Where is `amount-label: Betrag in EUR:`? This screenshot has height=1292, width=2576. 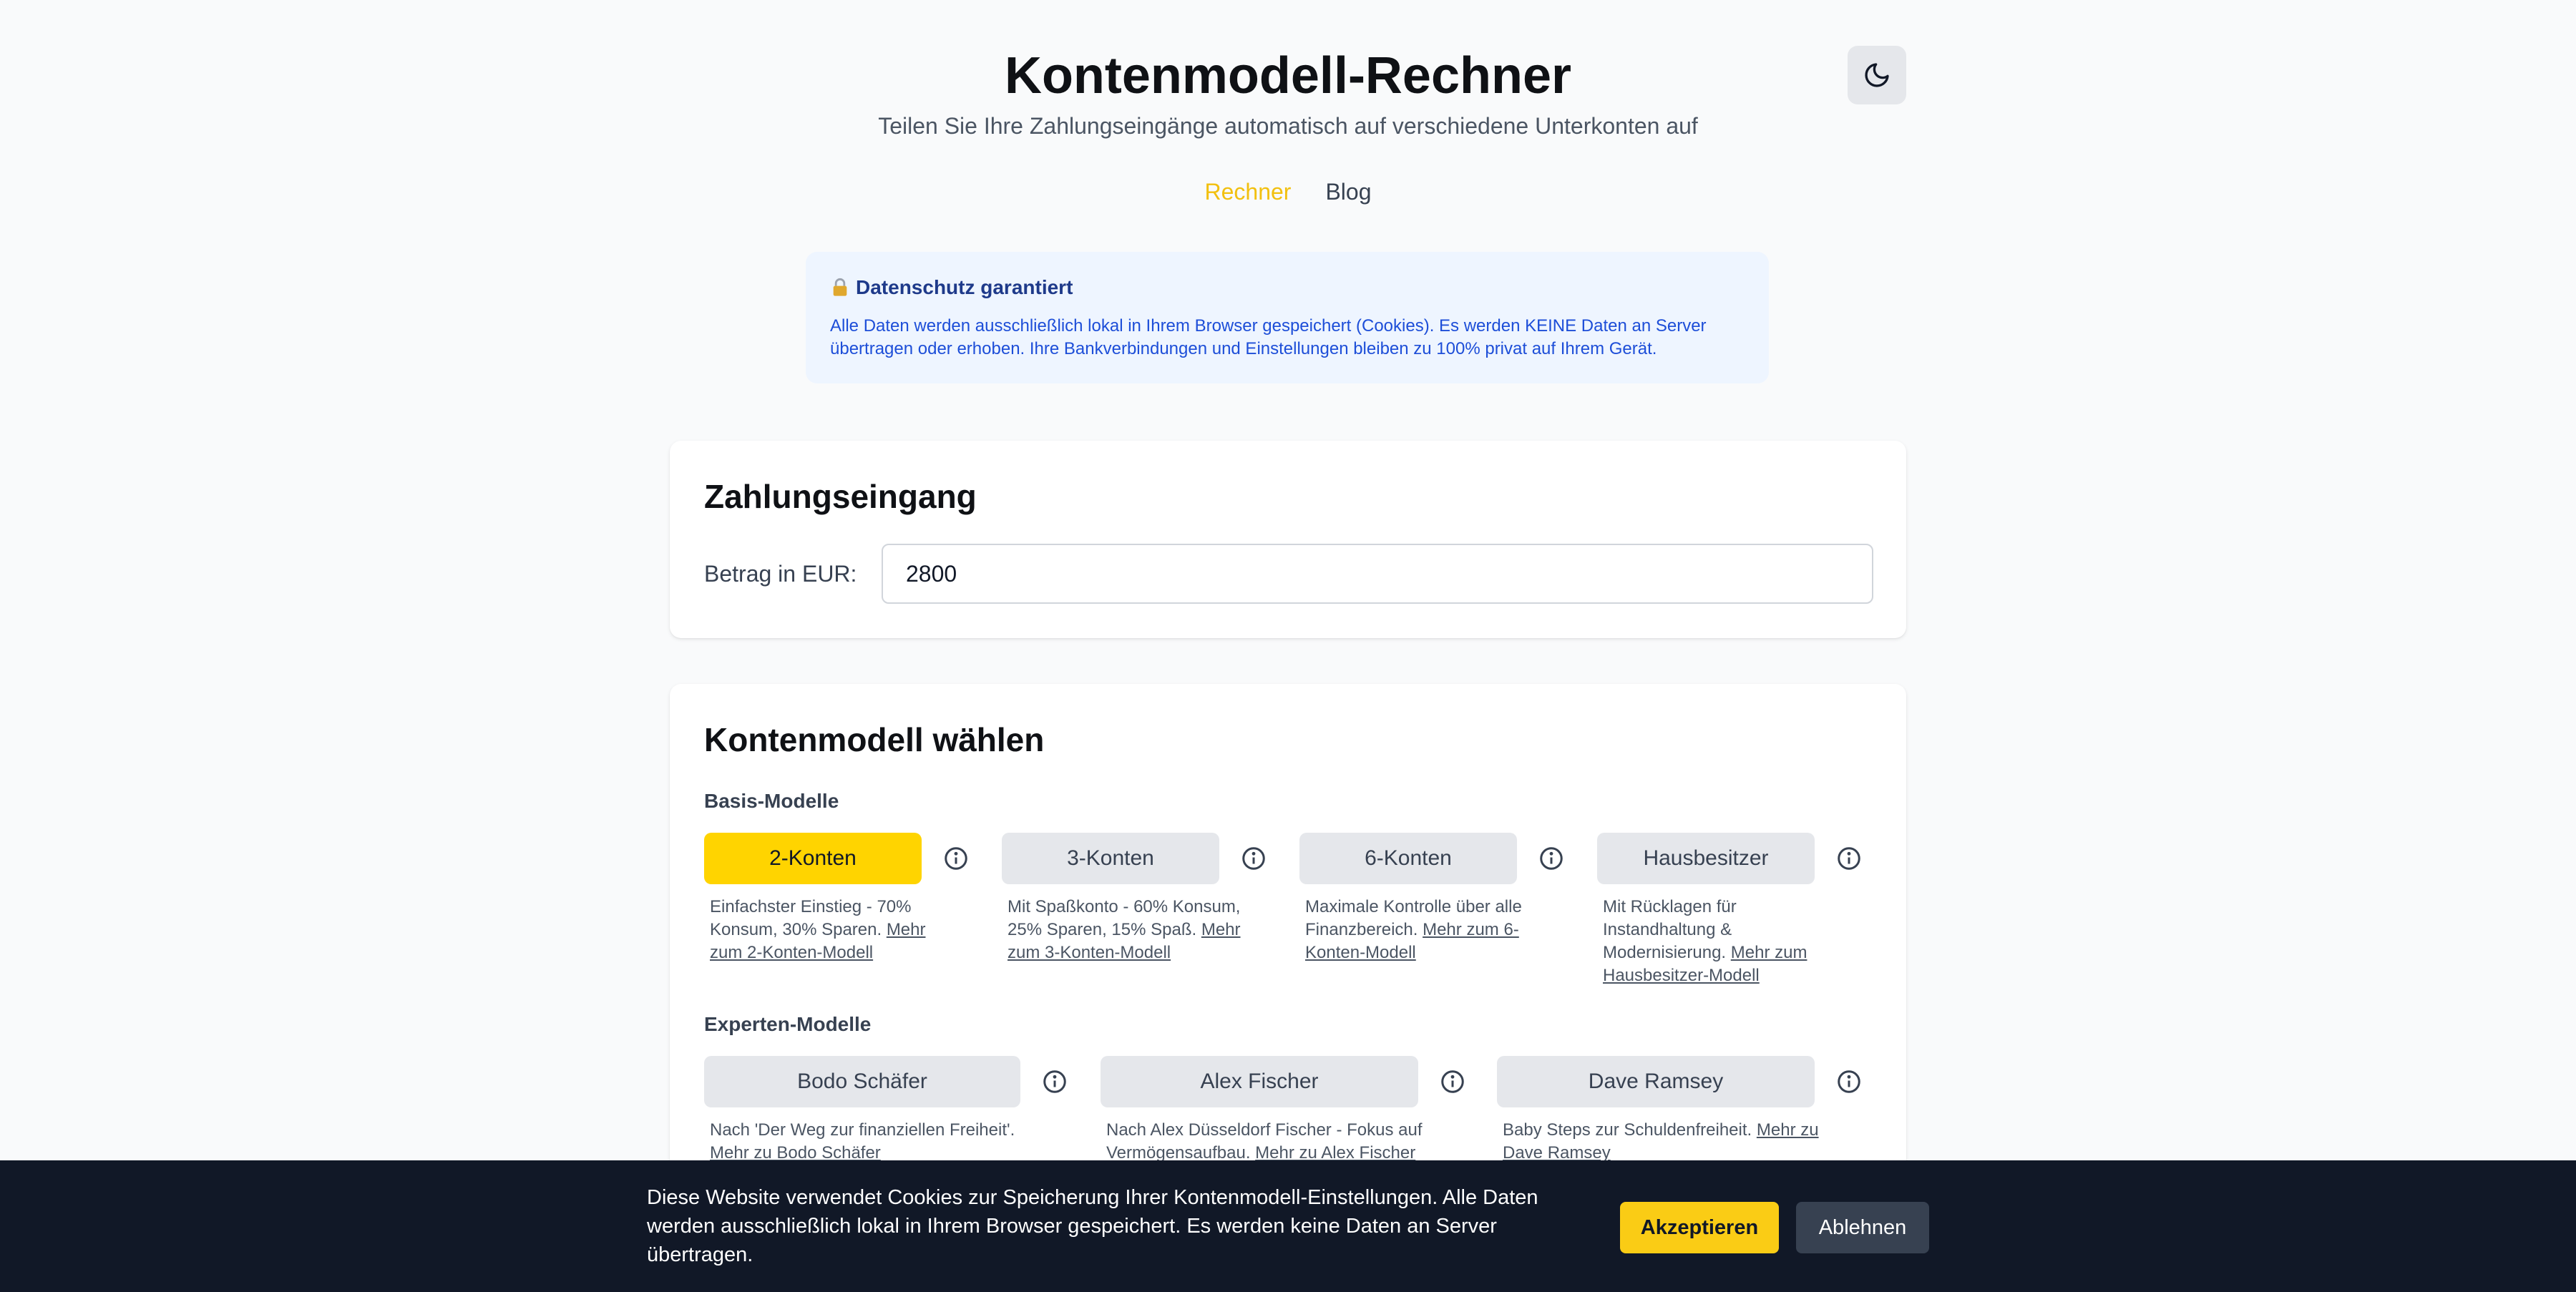 amount-label: Betrag in EUR: is located at coordinates (780, 574).